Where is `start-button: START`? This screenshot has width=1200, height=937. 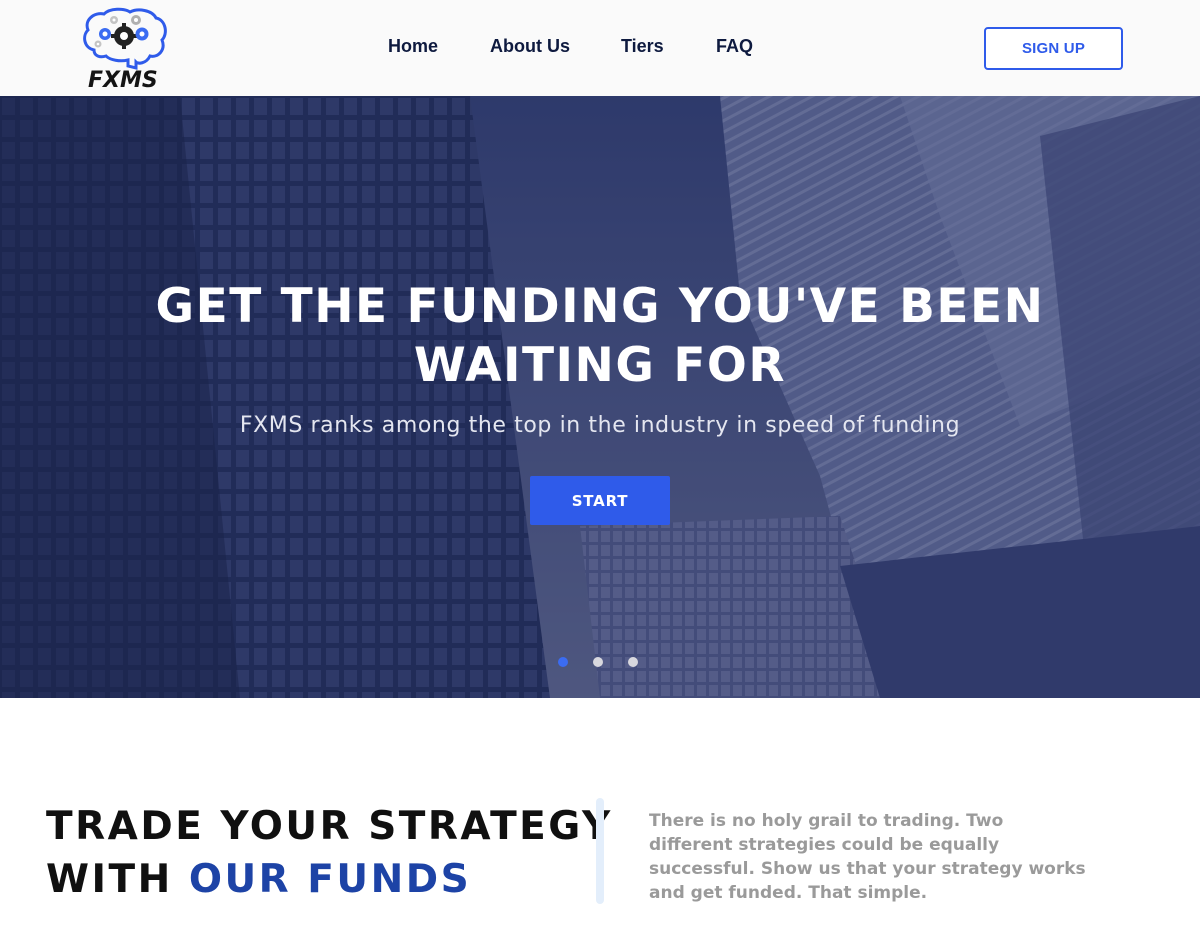
start-button: START is located at coordinates (600, 500).